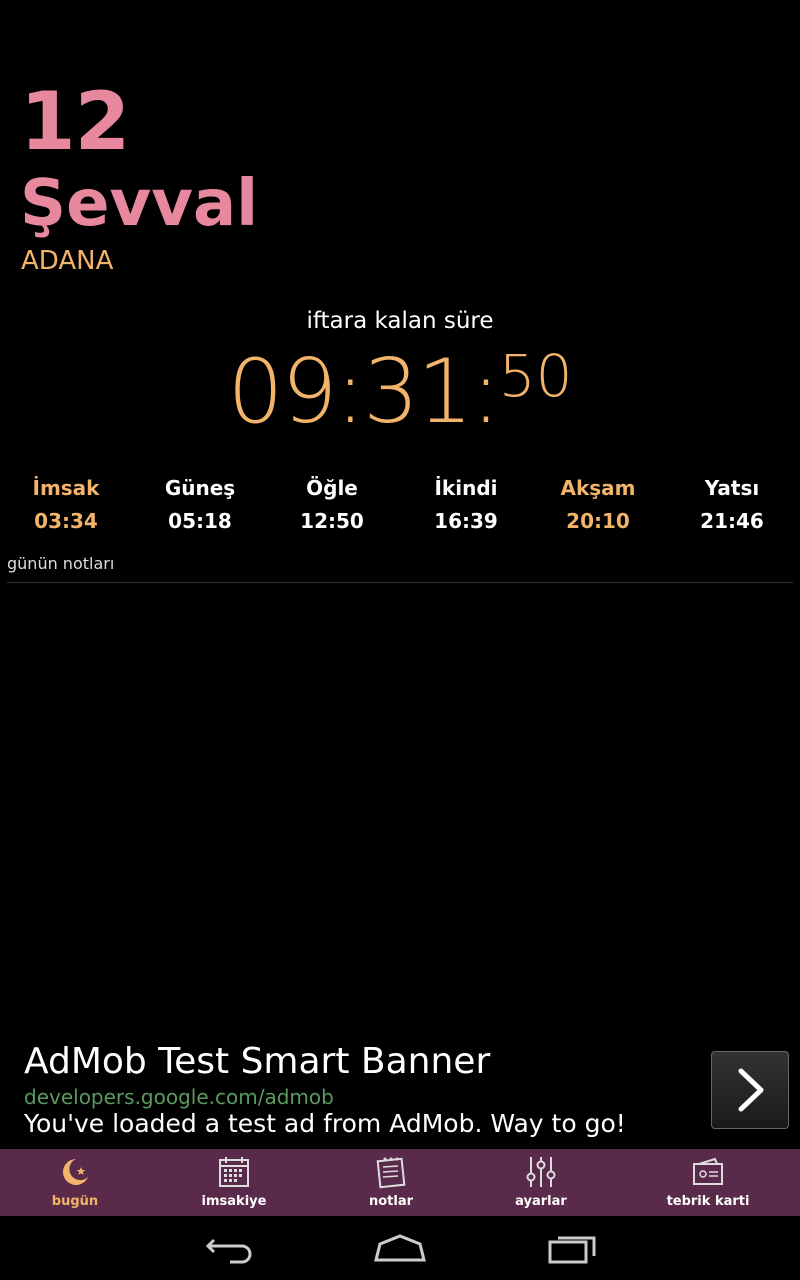 The image size is (800, 1280). Describe the element at coordinates (541, 1201) in the screenshot. I see `tab-label: ayarlar` at that location.